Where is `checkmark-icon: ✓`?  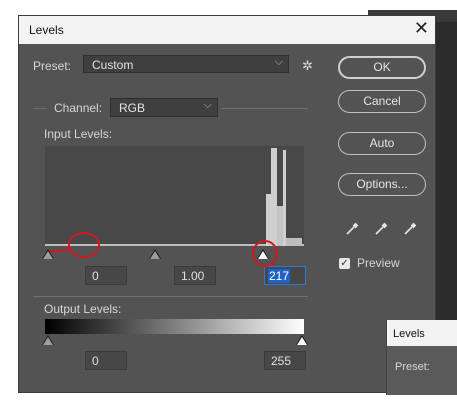
checkmark-icon: ✓ is located at coordinates (344, 263).